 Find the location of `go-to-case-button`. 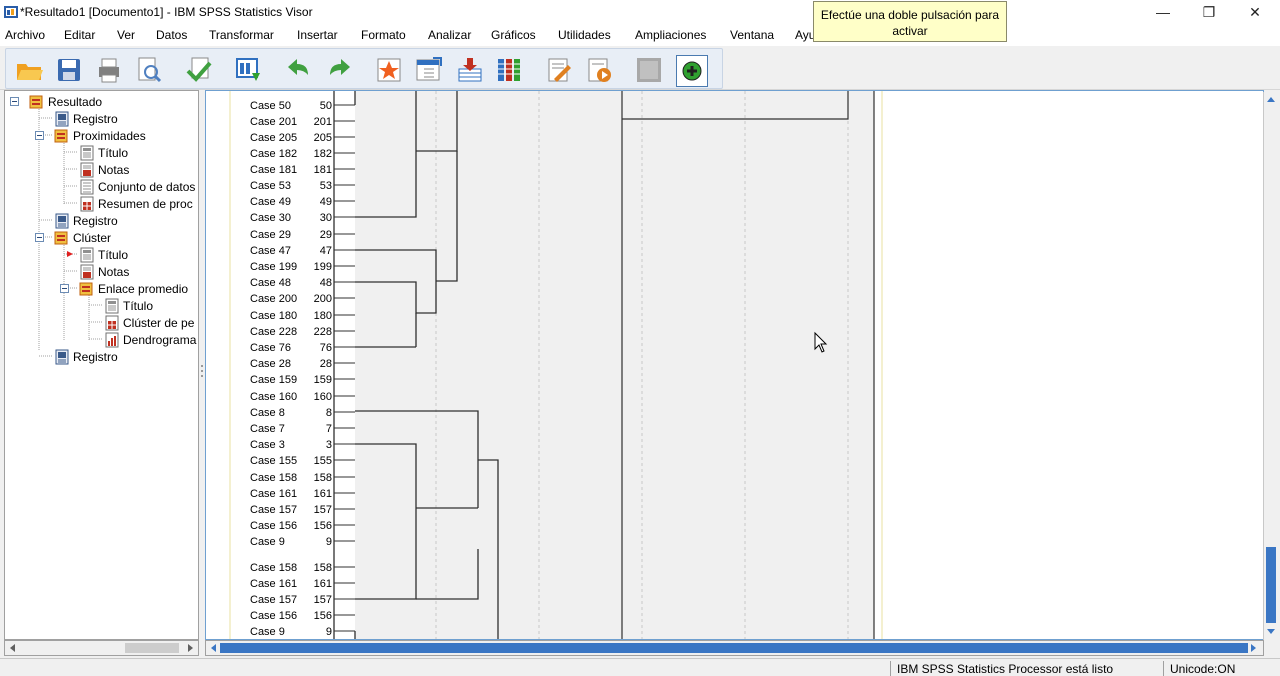

go-to-case-button is located at coordinates (430, 71).